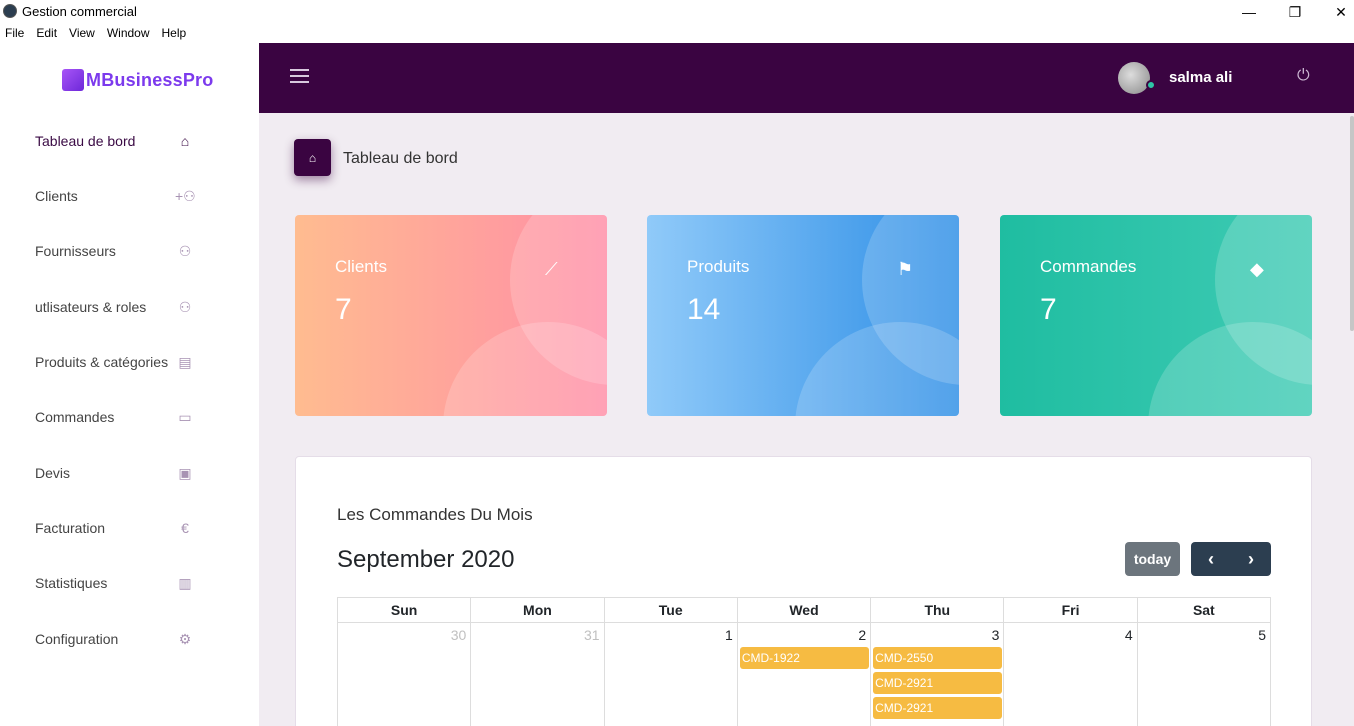 Image resolution: width=1354 pixels, height=726 pixels. I want to click on calendar-month-title: September 2020, so click(426, 559).